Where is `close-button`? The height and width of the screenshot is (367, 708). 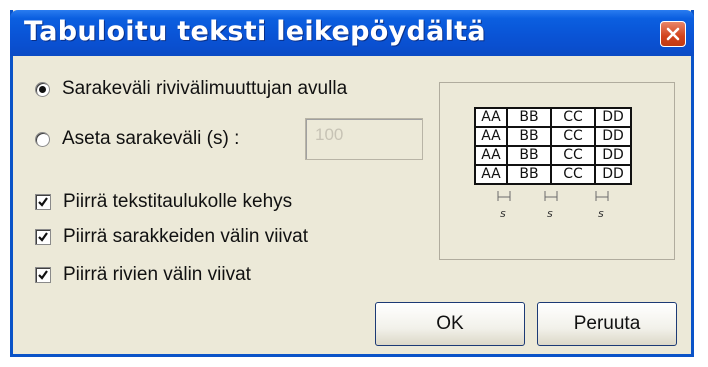 close-button is located at coordinates (673, 34).